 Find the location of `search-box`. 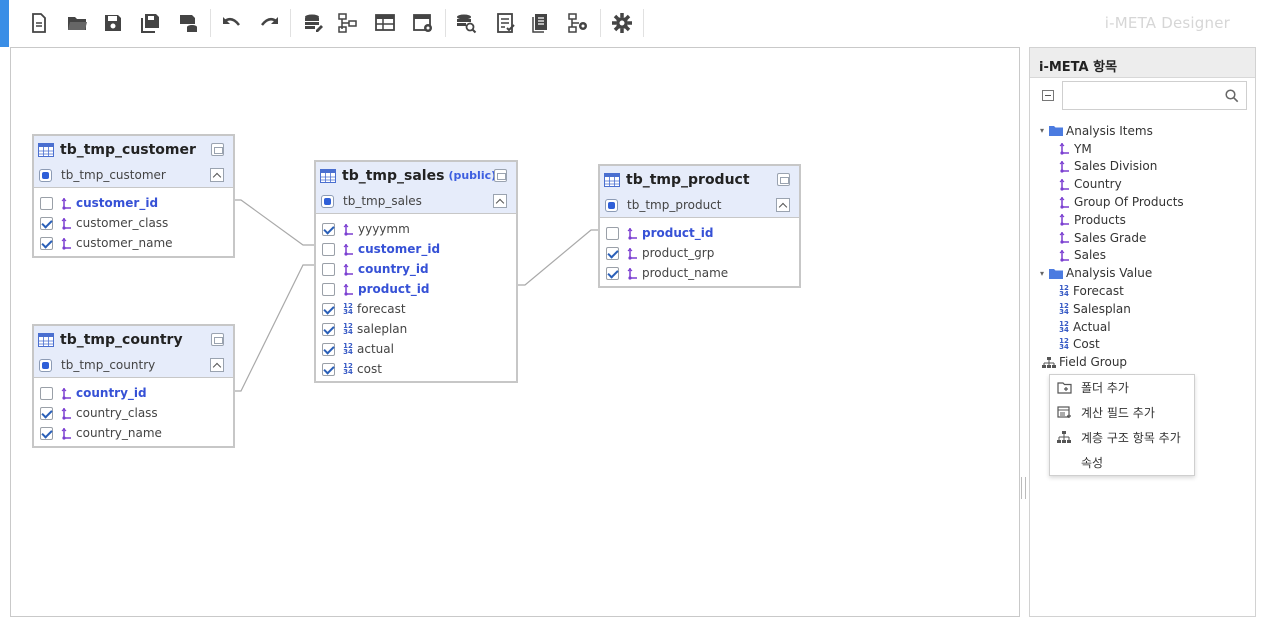

search-box is located at coordinates (1154, 95).